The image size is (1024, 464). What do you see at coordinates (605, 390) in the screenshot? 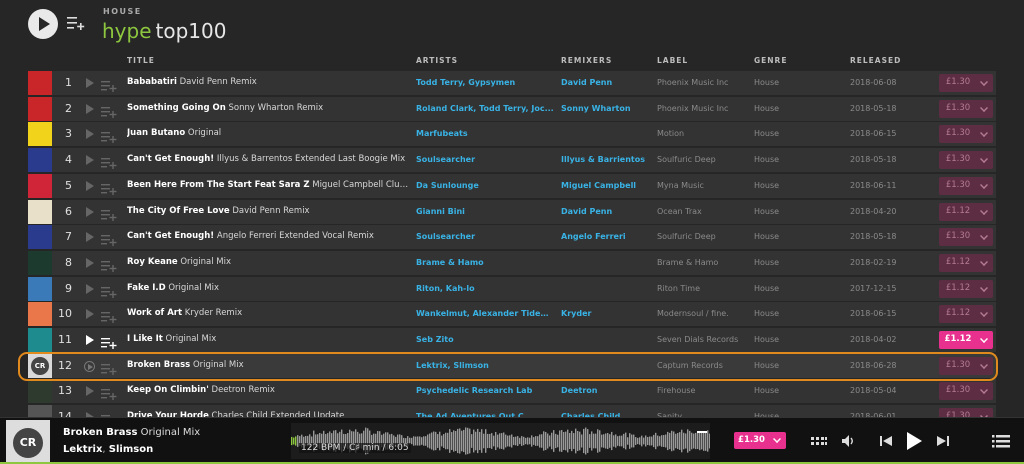
I see `track-remixers: Deetron` at bounding box center [605, 390].